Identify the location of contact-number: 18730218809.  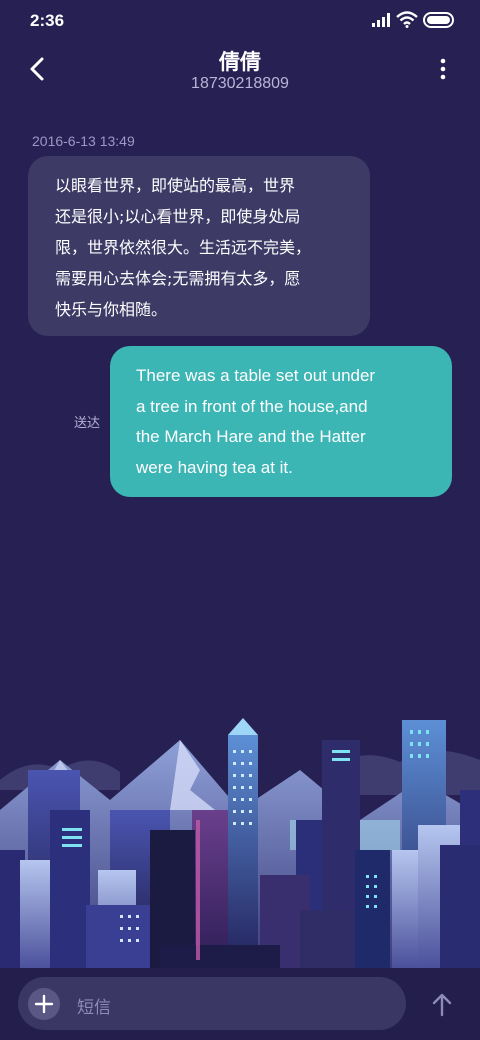
(240, 83).